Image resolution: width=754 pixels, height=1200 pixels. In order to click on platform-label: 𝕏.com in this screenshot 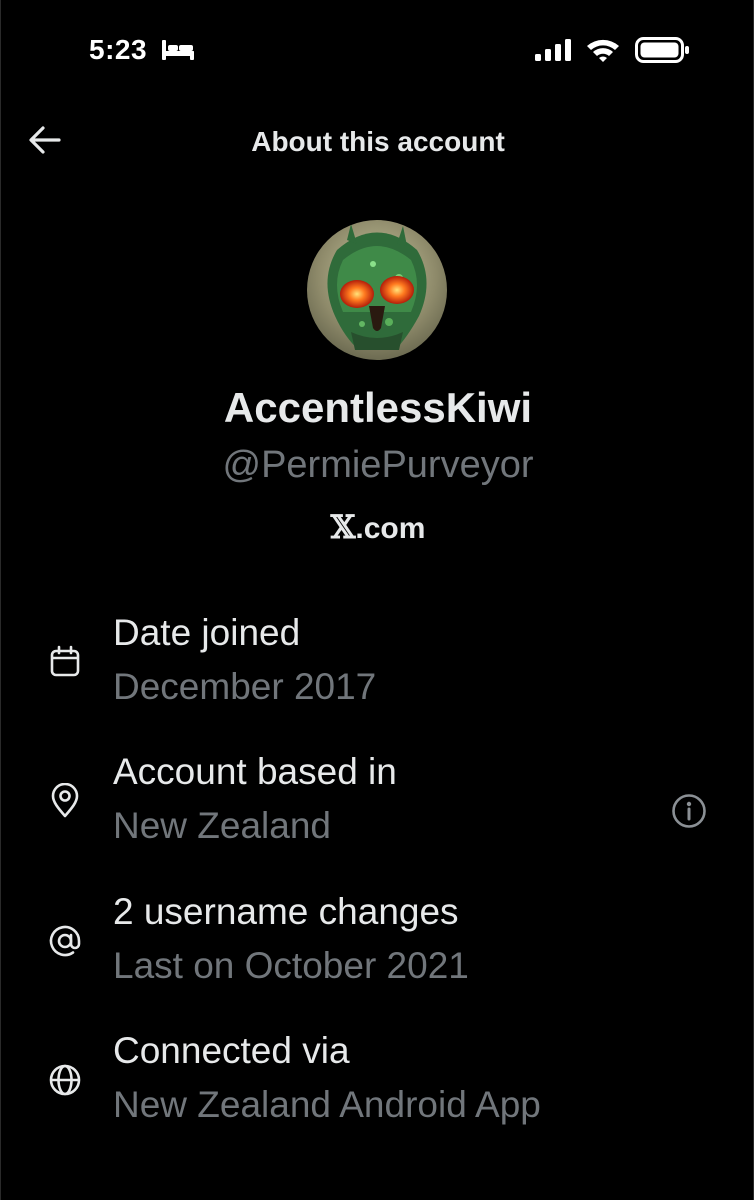, I will do `click(377, 527)`.